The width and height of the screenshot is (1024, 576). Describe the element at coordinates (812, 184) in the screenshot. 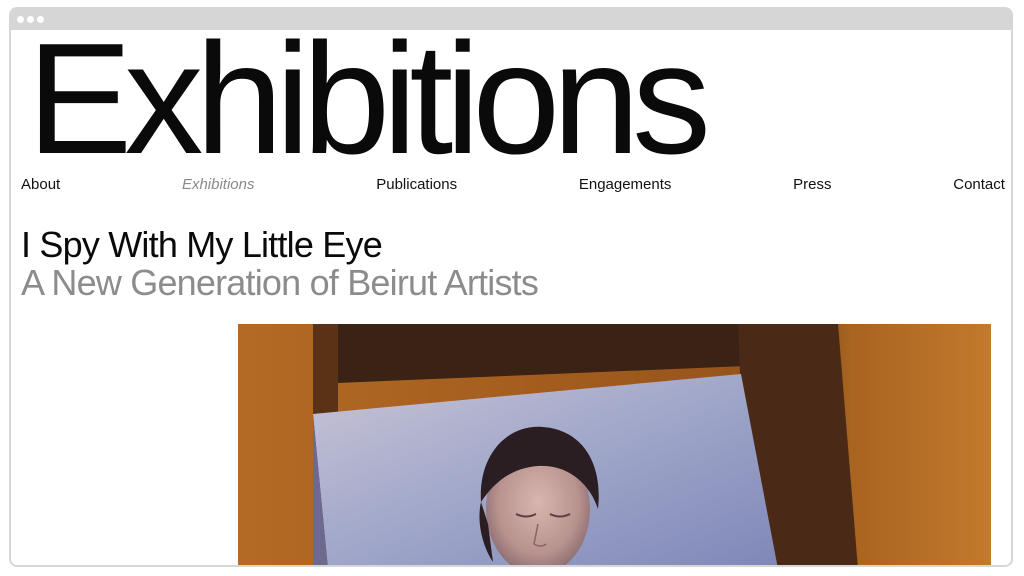

I see `nav-item-press: Press` at that location.